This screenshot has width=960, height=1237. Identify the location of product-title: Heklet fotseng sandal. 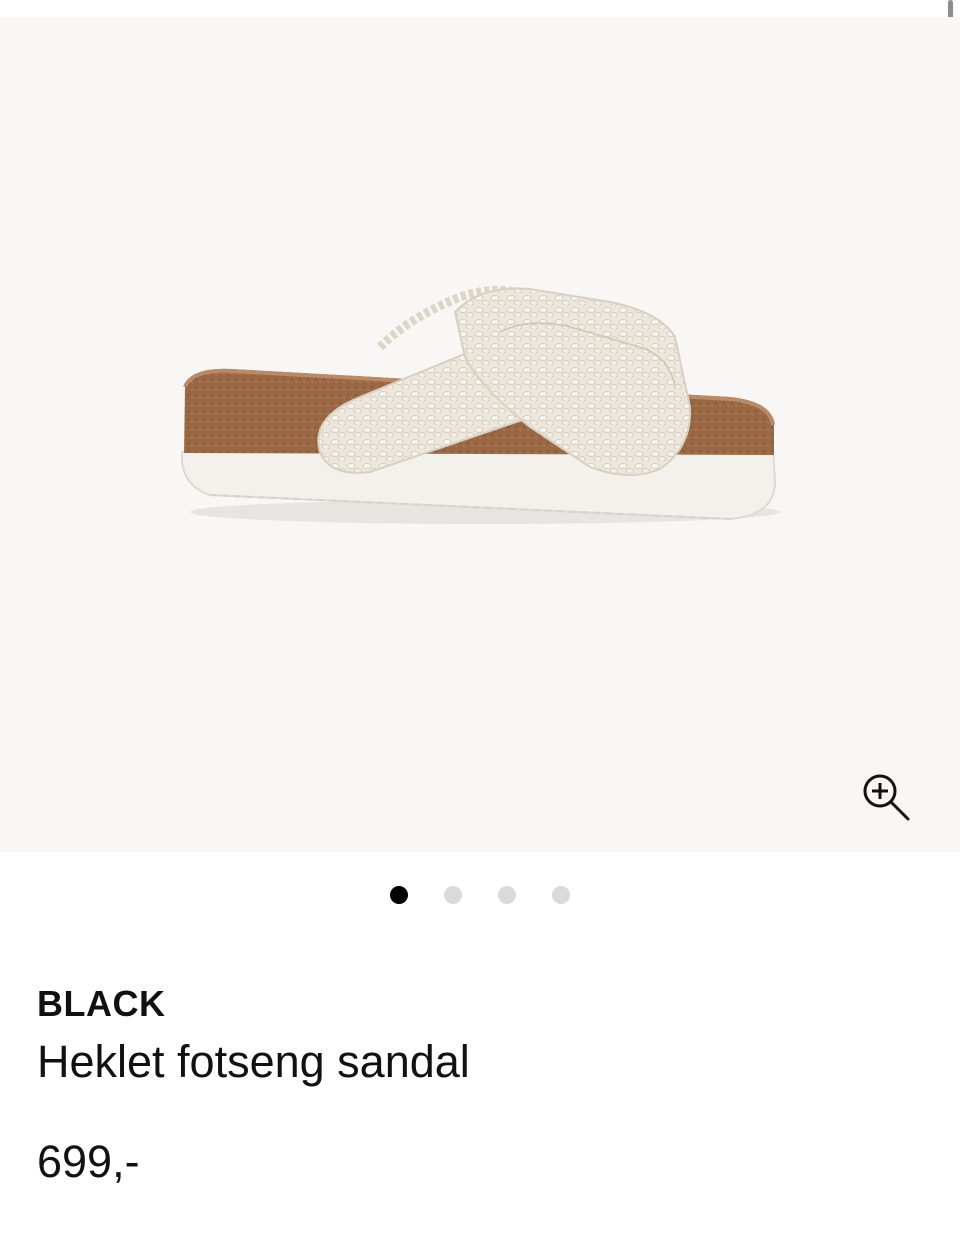
(253, 1061).